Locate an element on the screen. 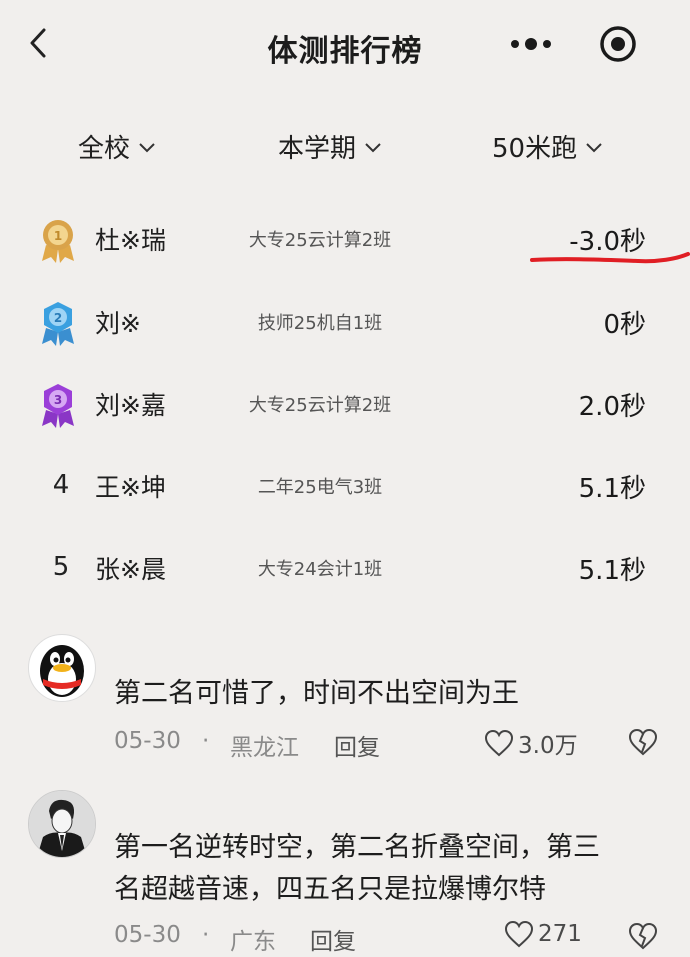 The height and width of the screenshot is (957, 690). like-count: 3.0万 is located at coordinates (548, 746).